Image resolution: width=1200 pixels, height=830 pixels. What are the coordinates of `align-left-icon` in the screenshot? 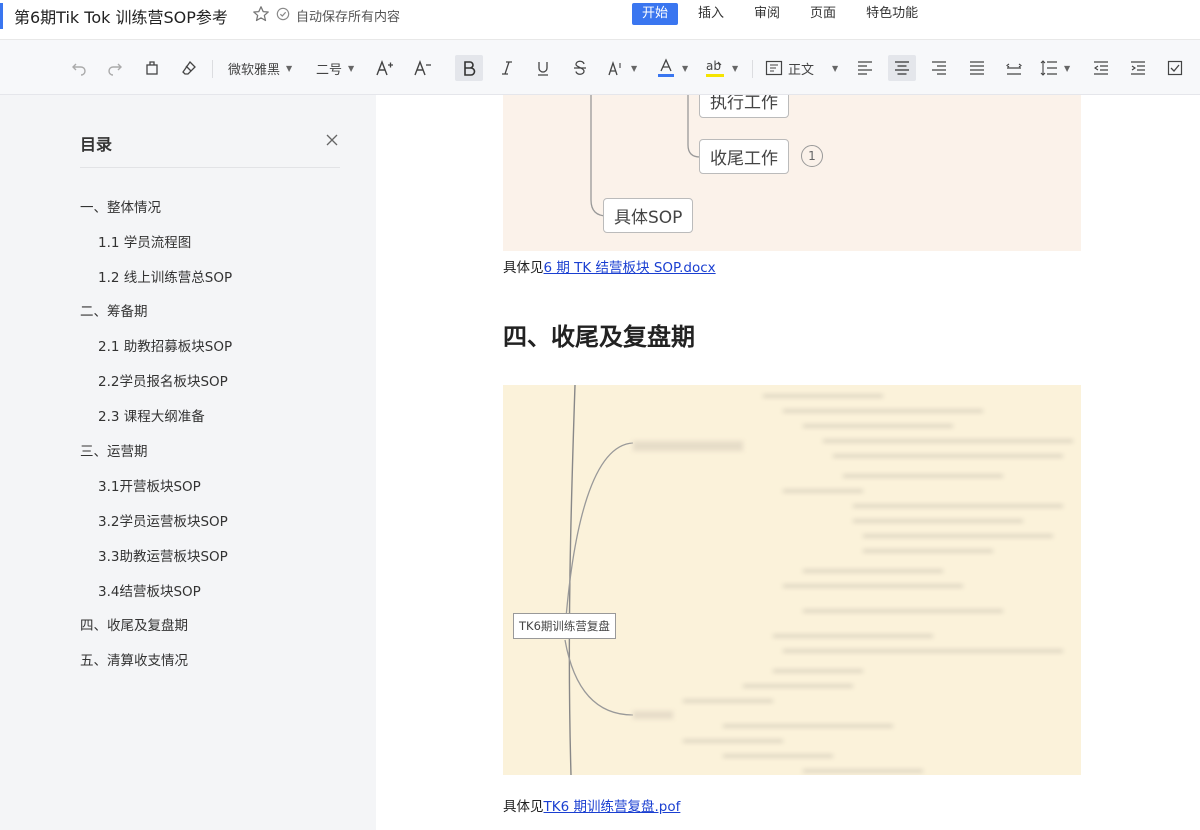 It's located at (865, 68).